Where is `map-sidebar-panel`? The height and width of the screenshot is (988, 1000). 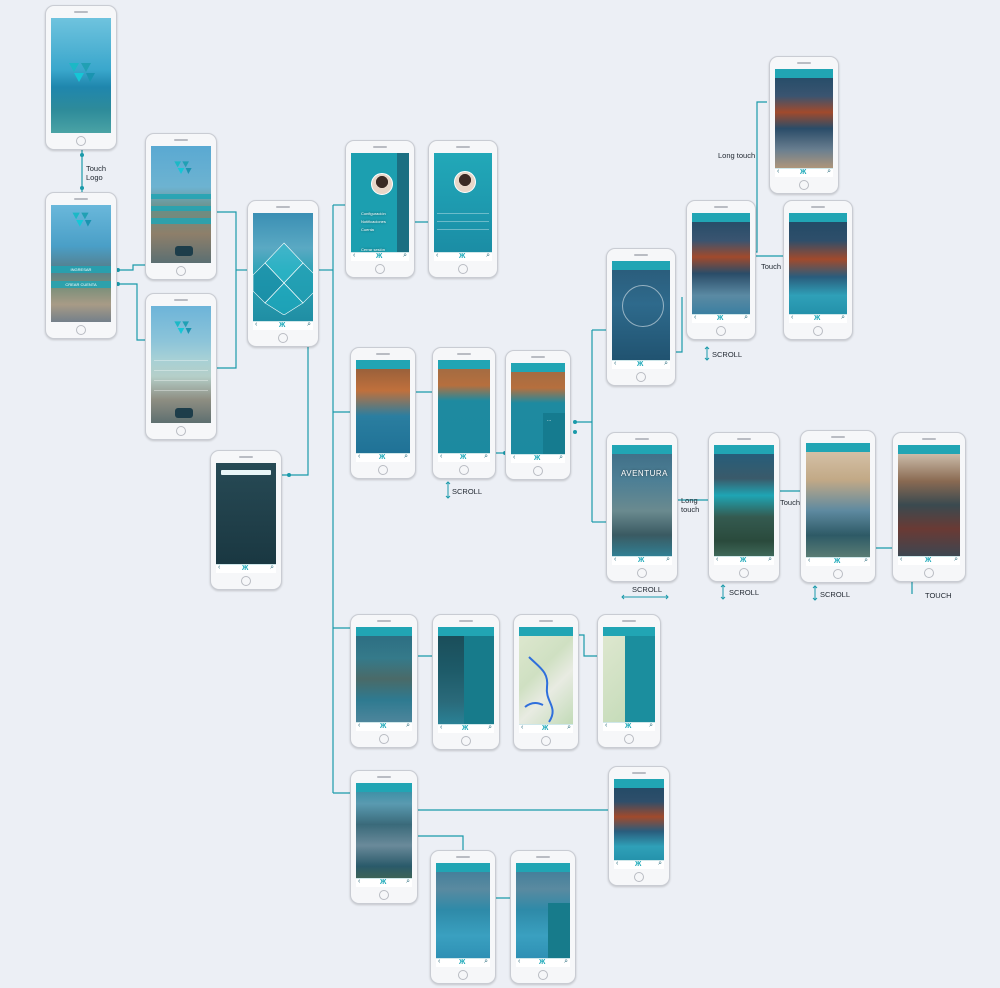 map-sidebar-panel is located at coordinates (640, 679).